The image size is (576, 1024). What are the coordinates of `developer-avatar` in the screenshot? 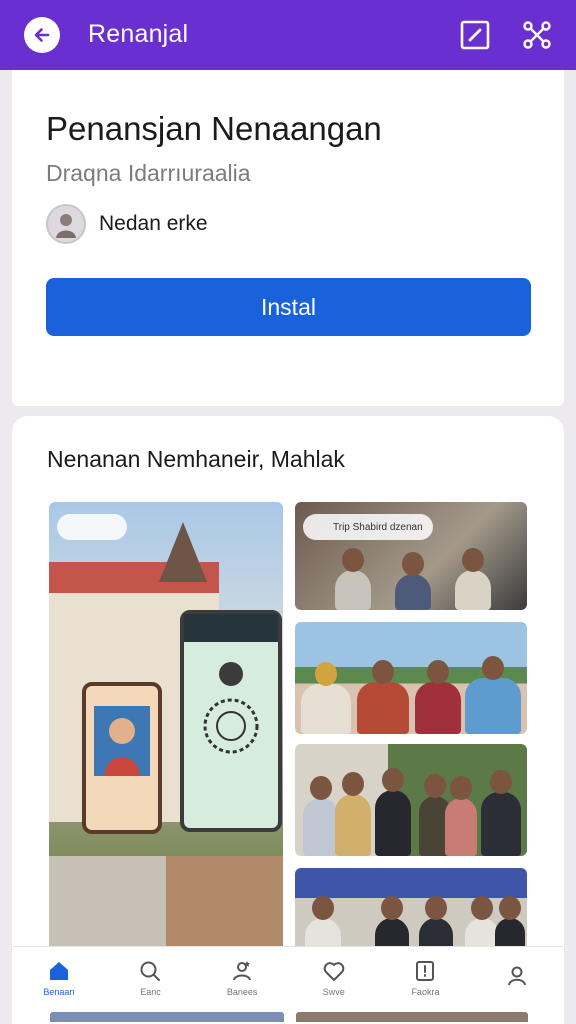 It's located at (66, 224).